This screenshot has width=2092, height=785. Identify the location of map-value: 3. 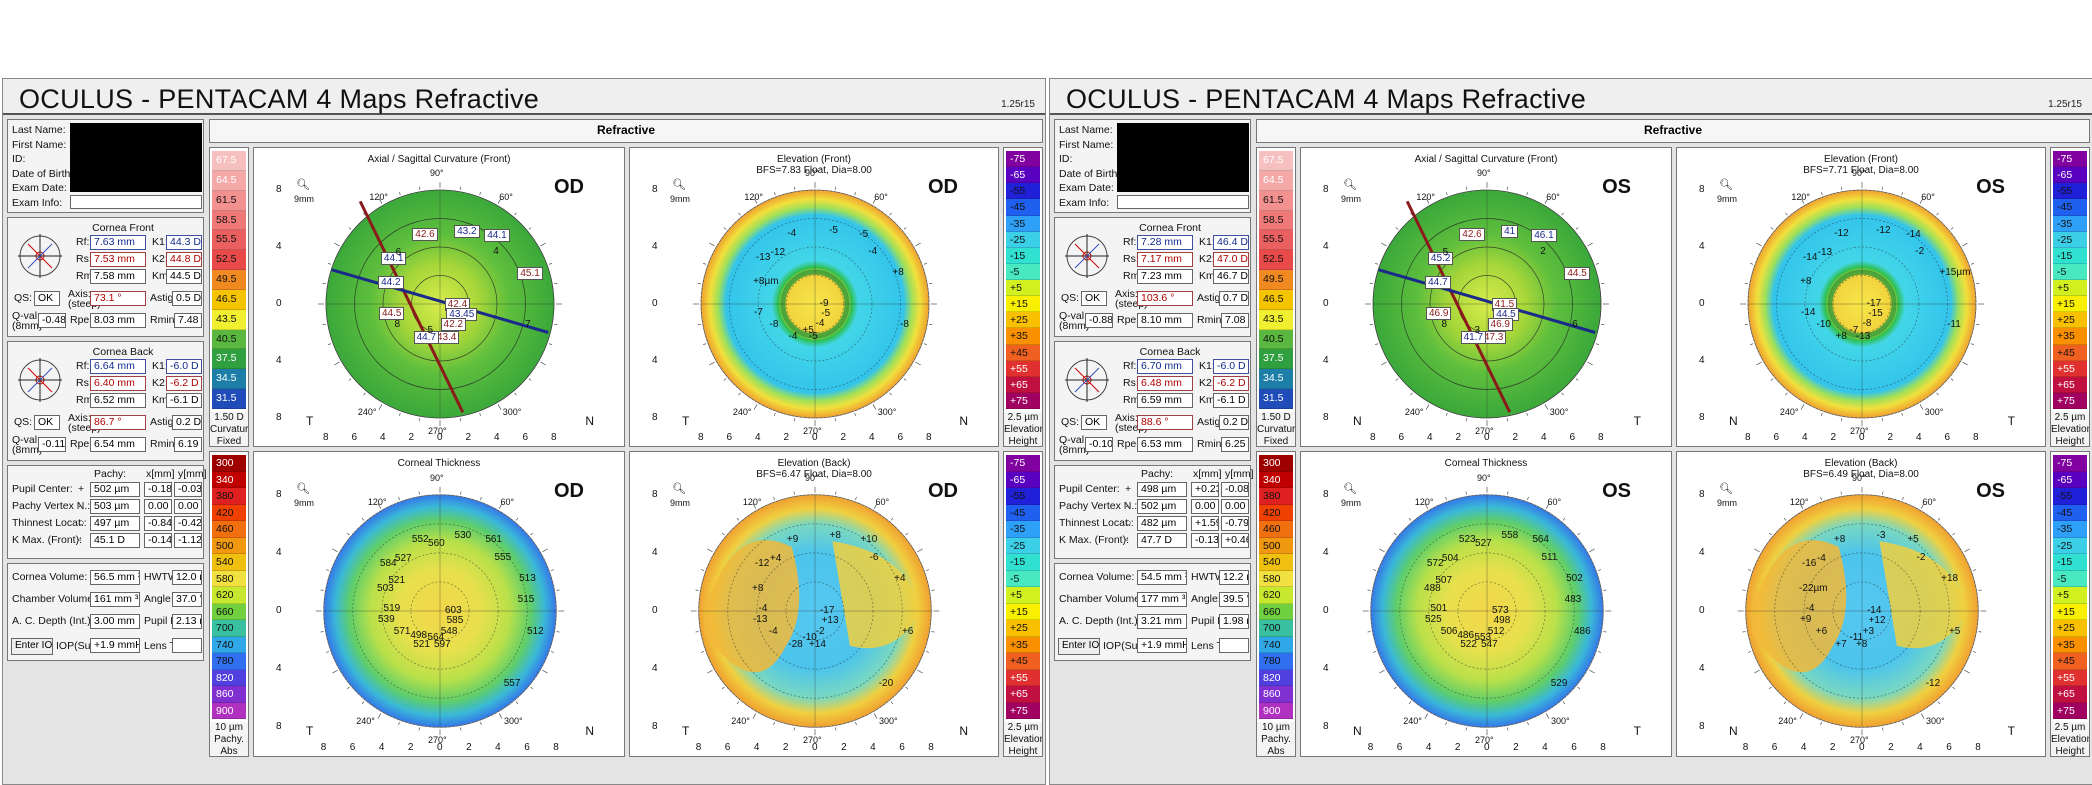
(1477, 330).